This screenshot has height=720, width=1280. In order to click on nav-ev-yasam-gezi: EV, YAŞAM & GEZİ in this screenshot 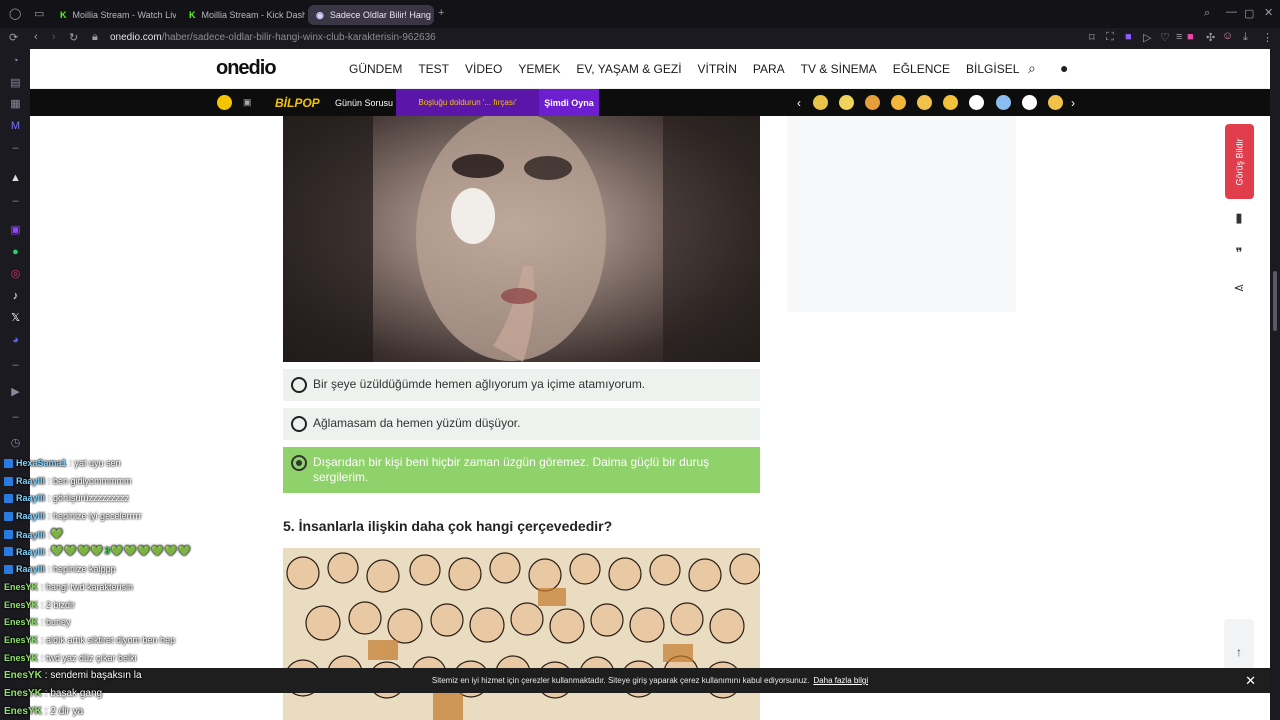, I will do `click(628, 69)`.